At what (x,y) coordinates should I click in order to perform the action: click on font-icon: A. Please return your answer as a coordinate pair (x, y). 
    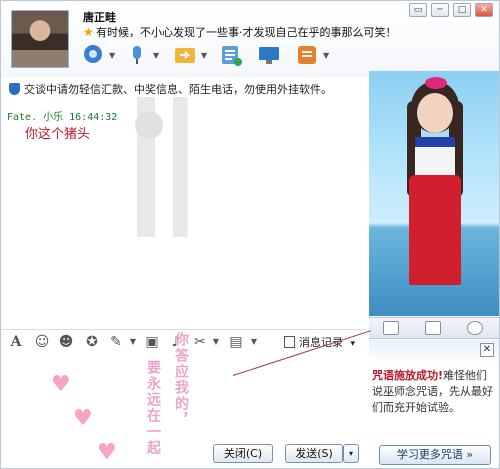
    Looking at the image, I should click on (16, 342).